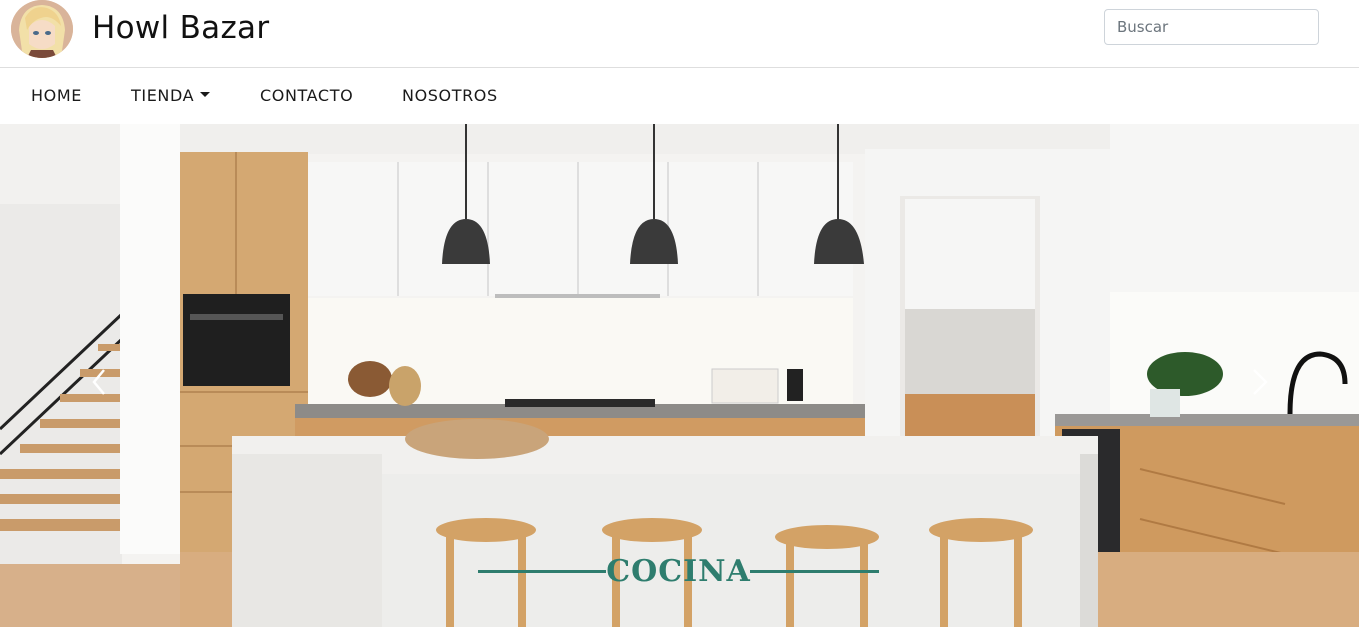  I want to click on nav-contacto: CONTACTO, so click(306, 95).